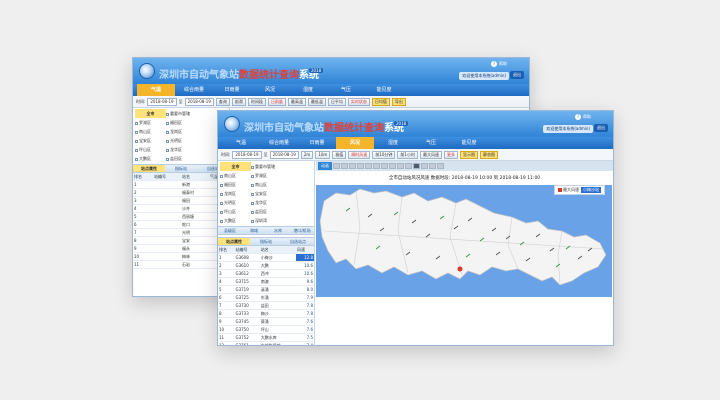 This screenshot has width=720, height=400. What do you see at coordinates (307, 154) in the screenshot?
I see `toolbar-button: 2m` at bounding box center [307, 154].